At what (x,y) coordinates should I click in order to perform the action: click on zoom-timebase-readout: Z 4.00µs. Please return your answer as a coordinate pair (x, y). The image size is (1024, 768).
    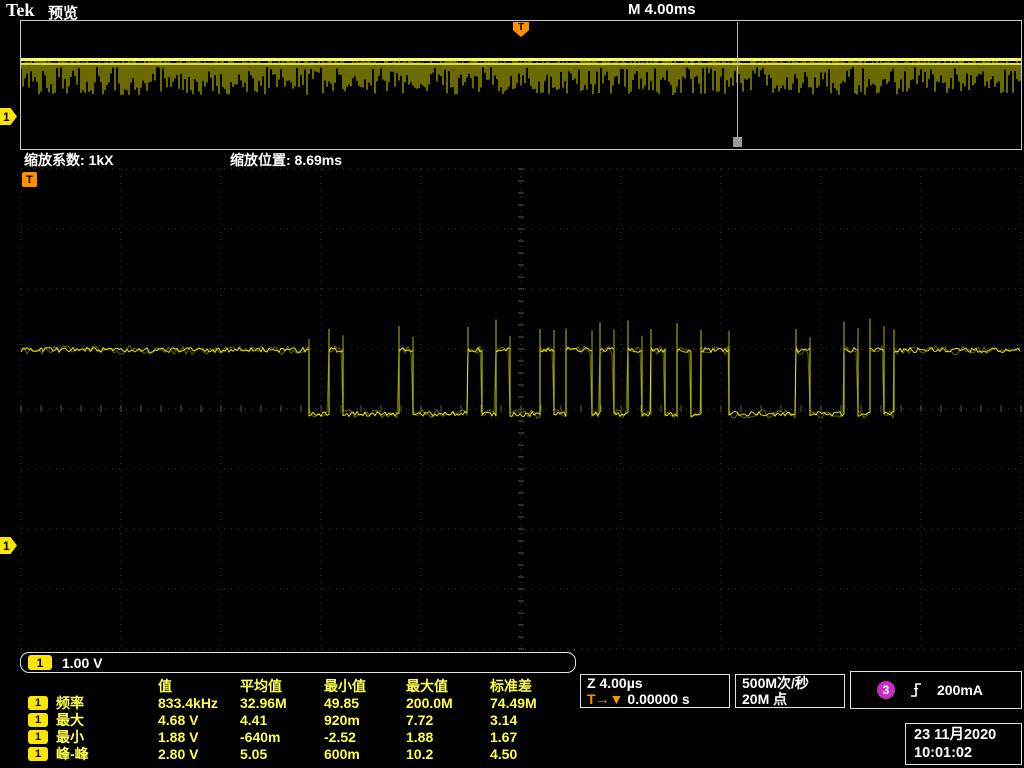
    Looking at the image, I should click on (615, 683).